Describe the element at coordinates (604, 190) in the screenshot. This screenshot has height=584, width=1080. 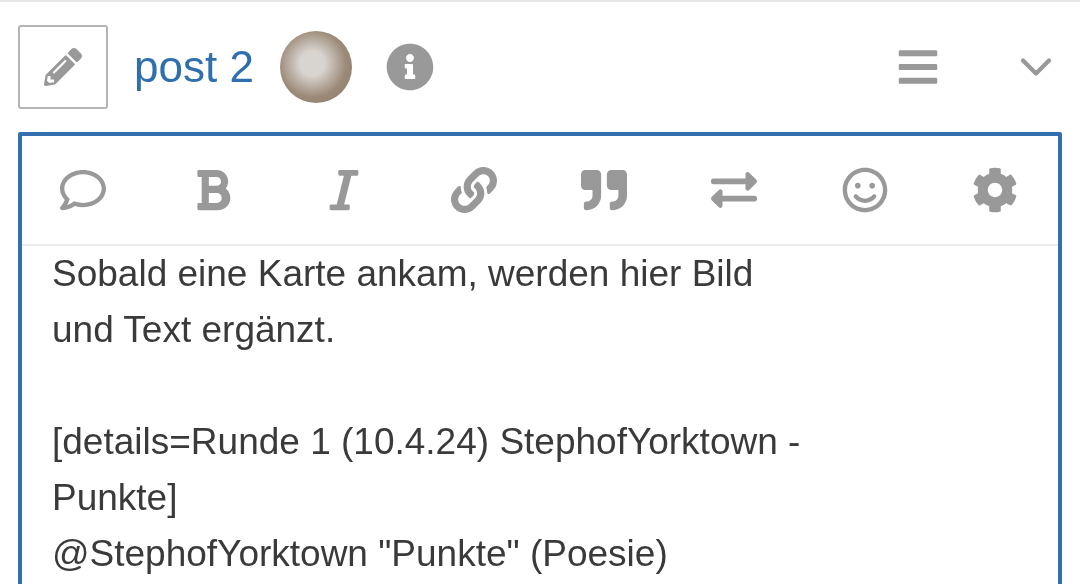
I see `quote-icon` at that location.